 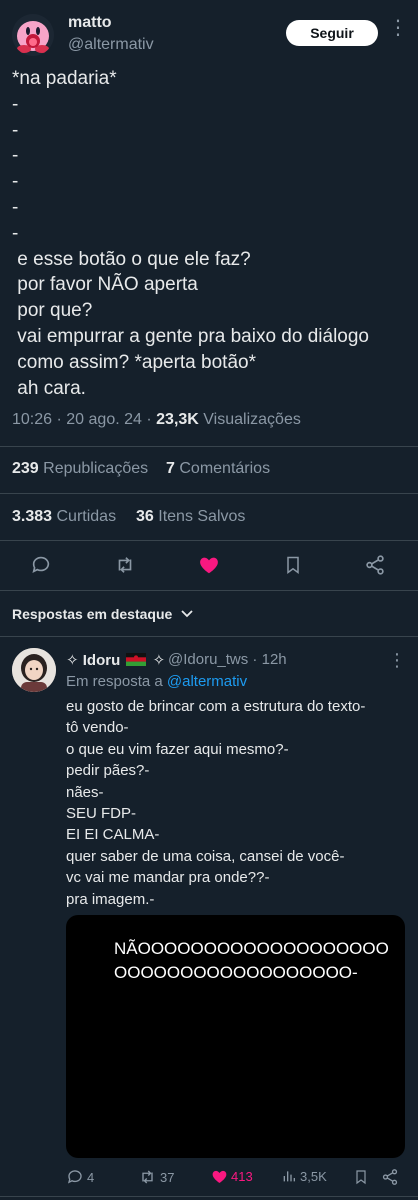 I want to click on reply-button, so click(x=41, y=565).